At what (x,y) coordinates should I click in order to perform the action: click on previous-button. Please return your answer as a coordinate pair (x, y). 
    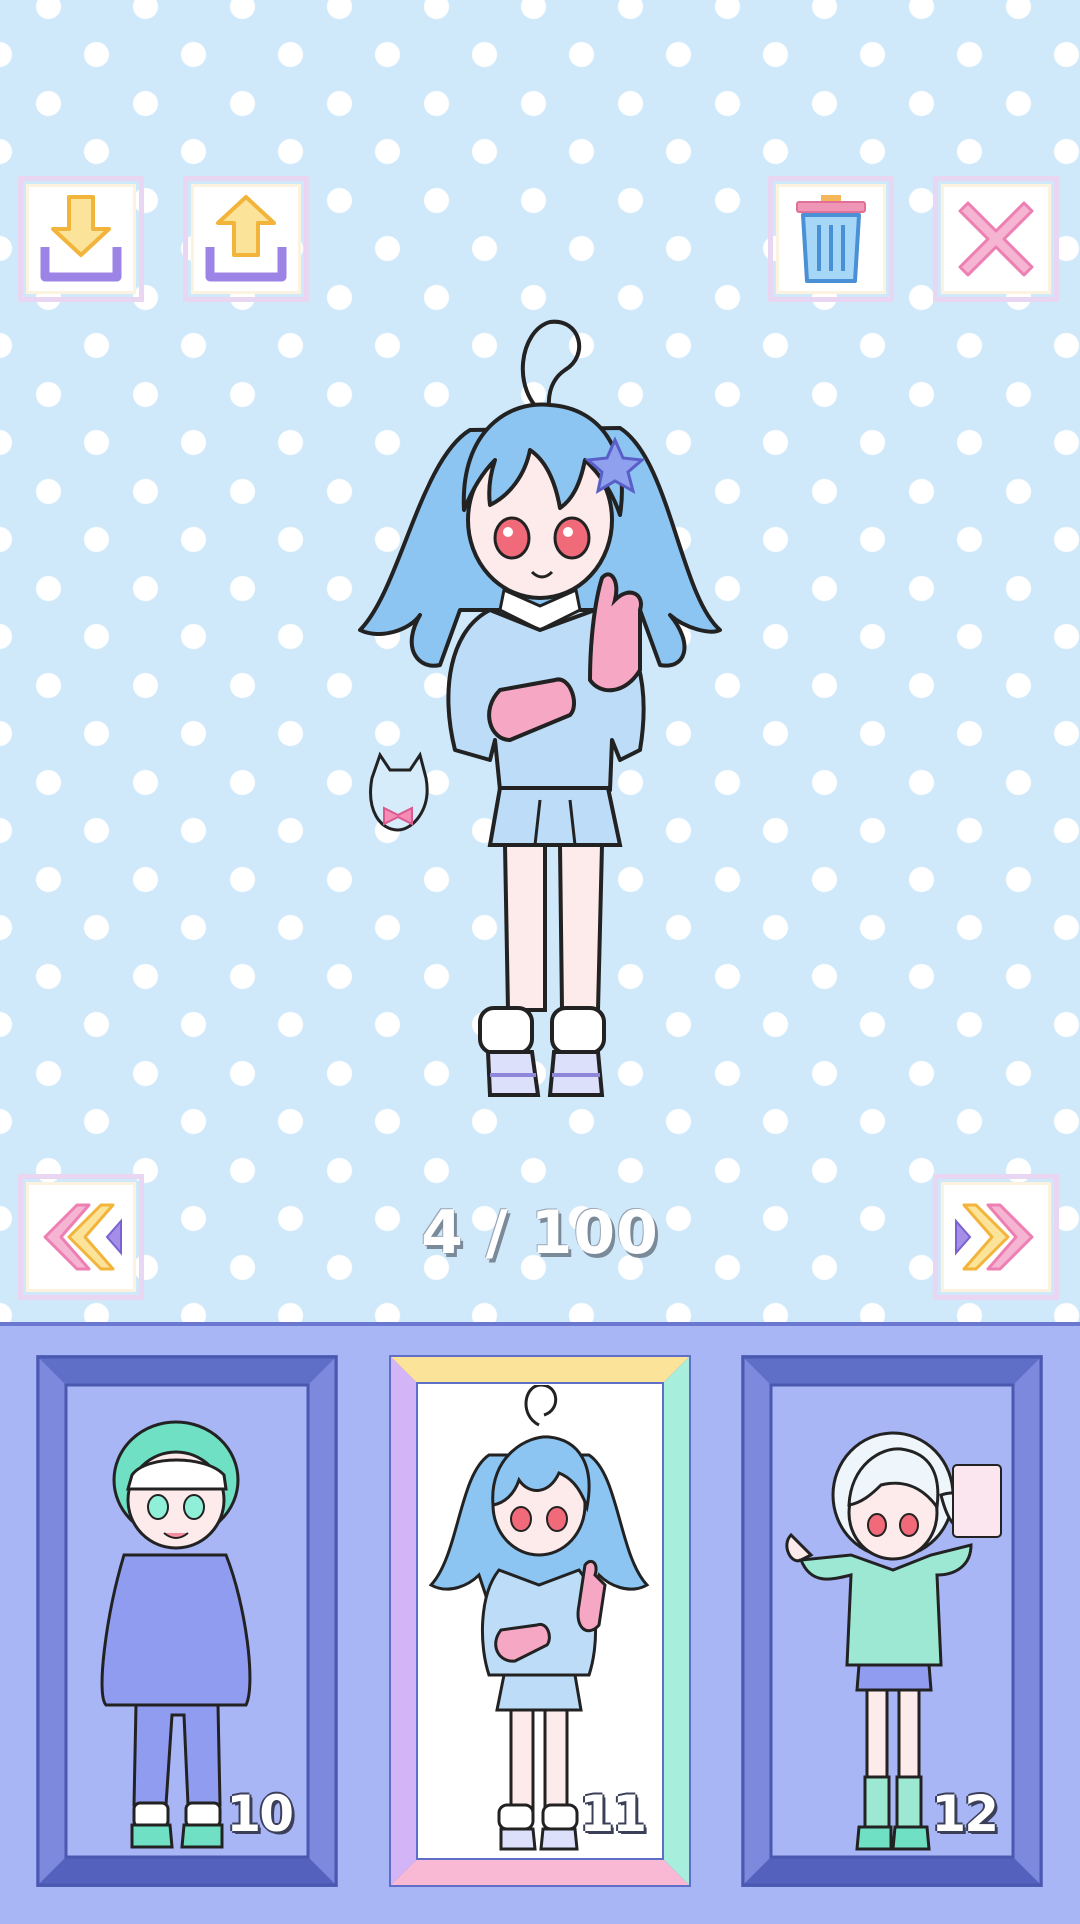
    Looking at the image, I should click on (81, 1237).